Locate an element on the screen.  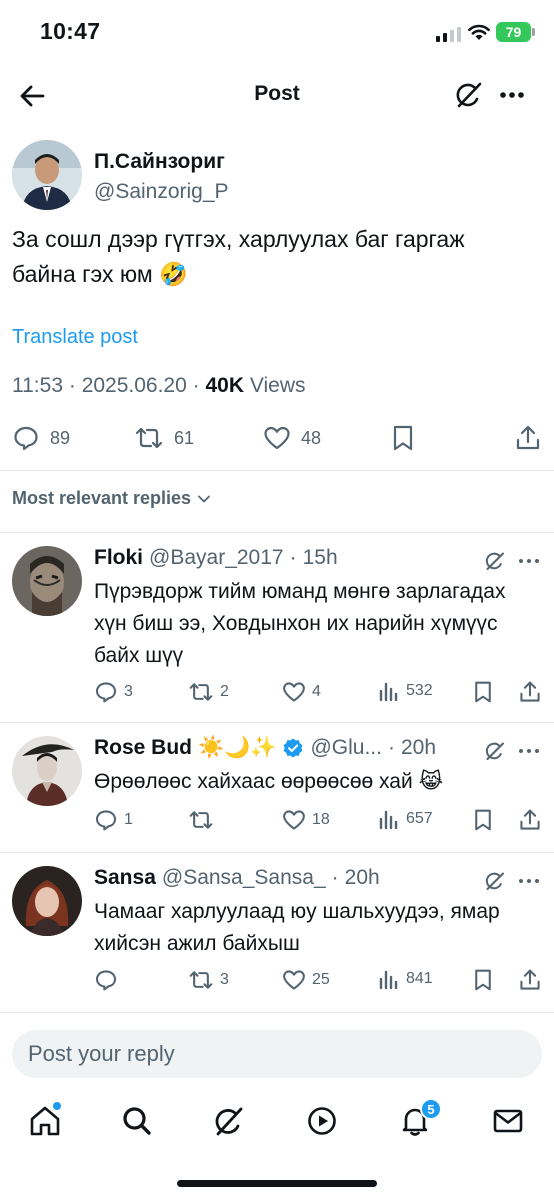
views-button: 657 is located at coordinates (405, 819).